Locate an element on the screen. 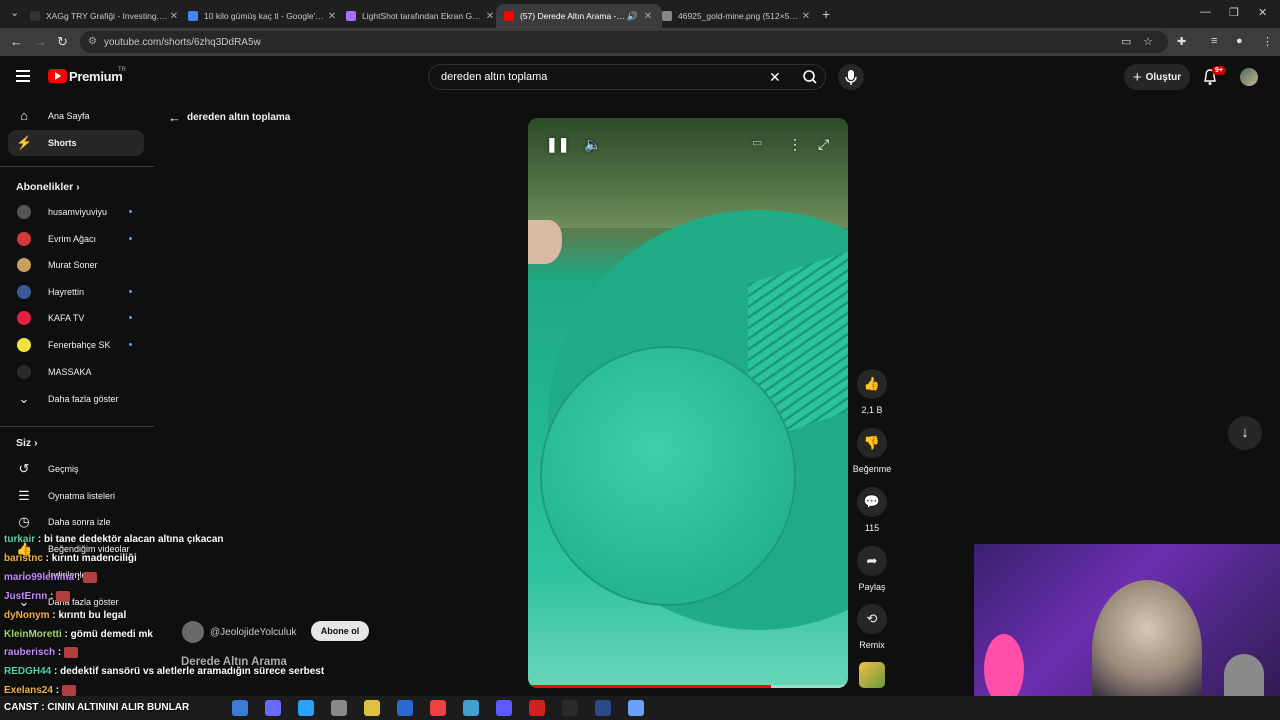  create-button: + Oluştur is located at coordinates (1157, 77).